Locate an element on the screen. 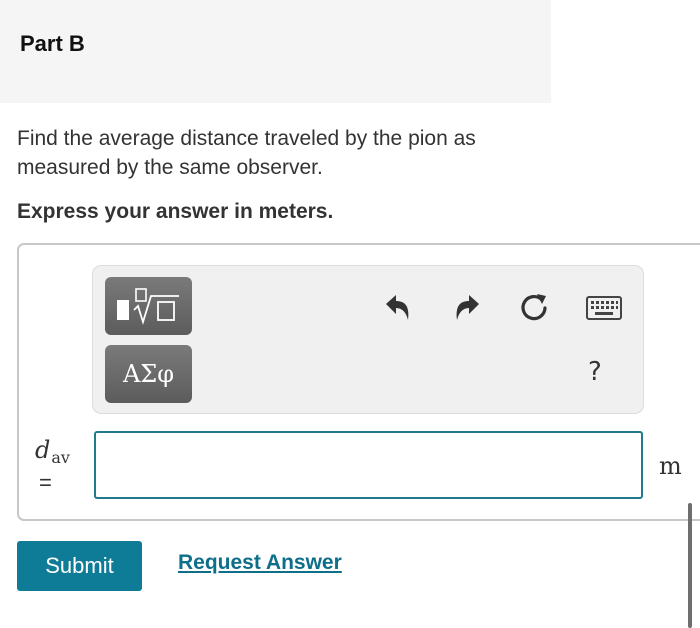 The image size is (700, 628). variable-subscript: av is located at coordinates (60, 457).